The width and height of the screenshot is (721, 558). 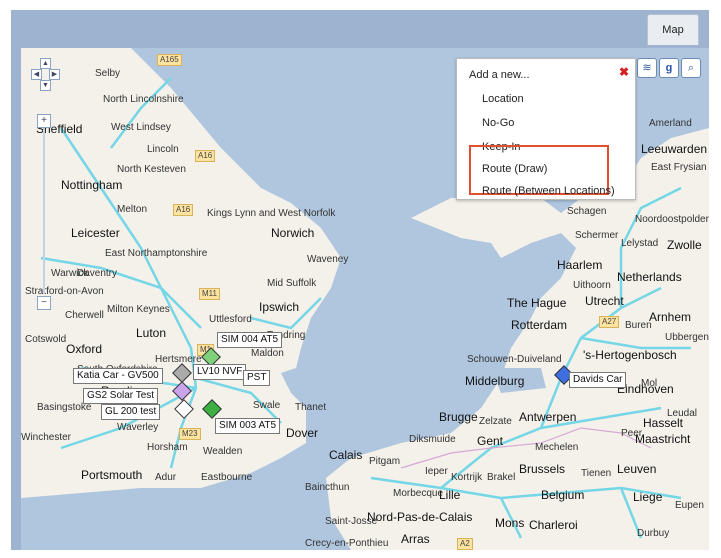 What do you see at coordinates (351, 521) in the screenshot?
I see `town-label: Saint-Josse` at bounding box center [351, 521].